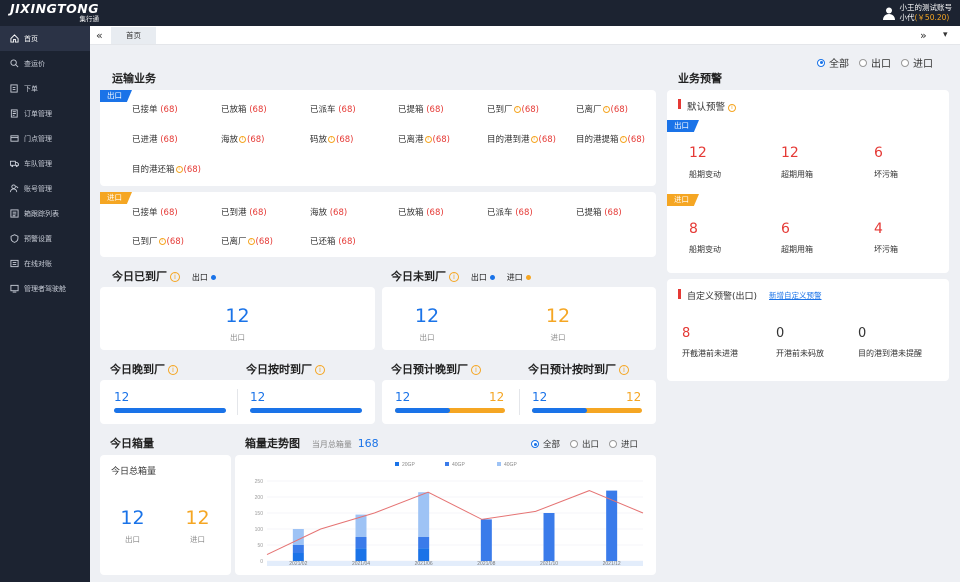 This screenshot has height=582, width=960. What do you see at coordinates (683, 200) in the screenshot?
I see `alert-import-tag: 进口` at bounding box center [683, 200].